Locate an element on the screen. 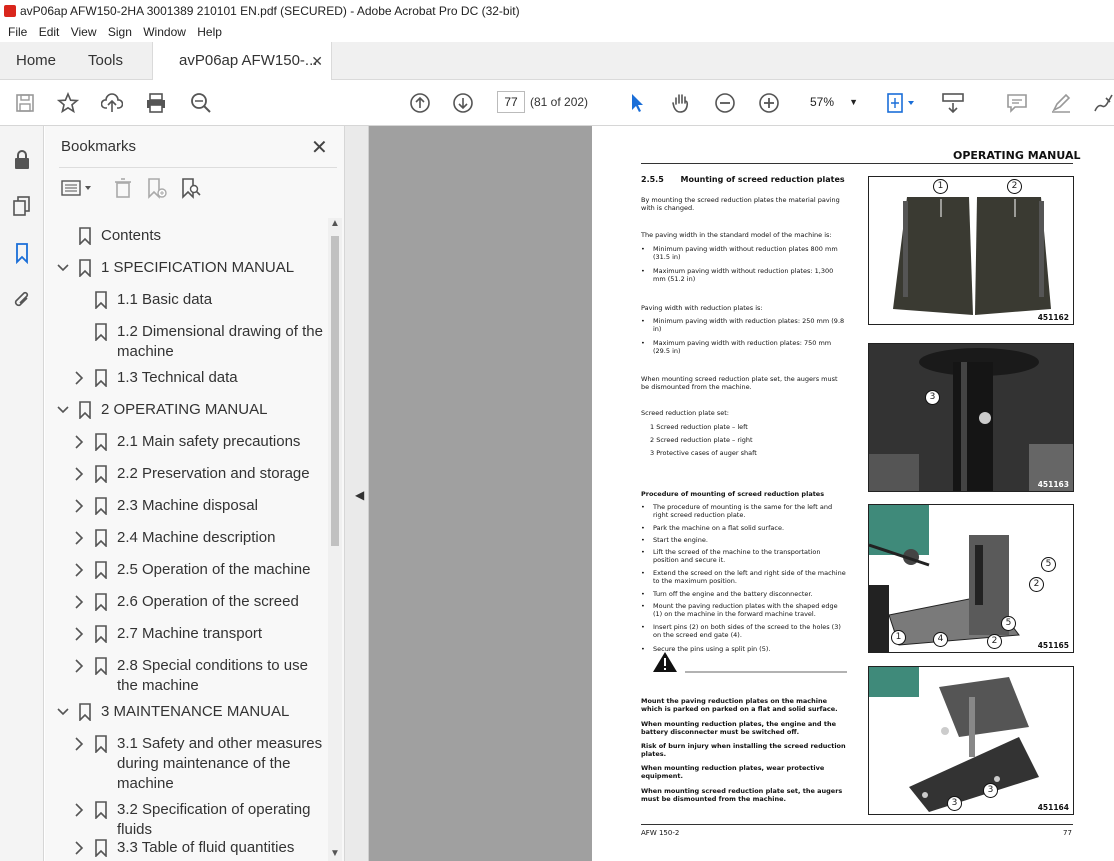 The width and height of the screenshot is (1114, 861). bookmark-item: 3 MAINTENANCE MANUAL is located at coordinates (186, 712).